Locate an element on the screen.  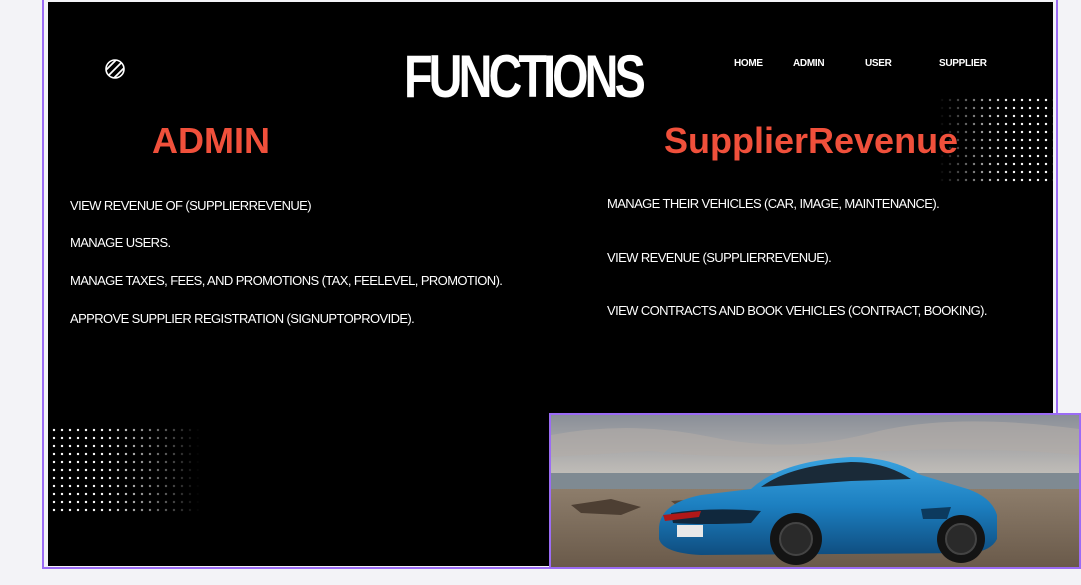
list-item: VIEW REVENUE (SUPPLIERREVENUE). is located at coordinates (719, 257).